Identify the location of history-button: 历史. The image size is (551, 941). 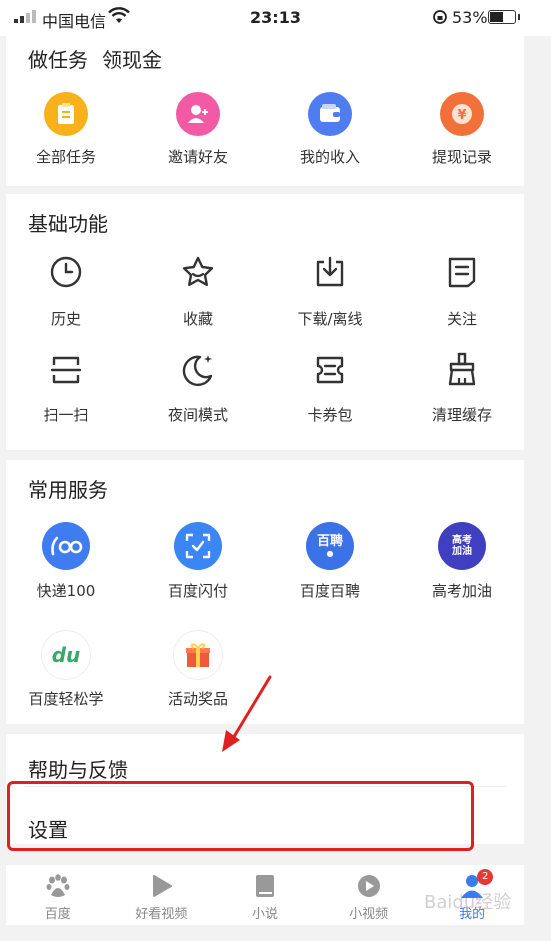
(66, 290).